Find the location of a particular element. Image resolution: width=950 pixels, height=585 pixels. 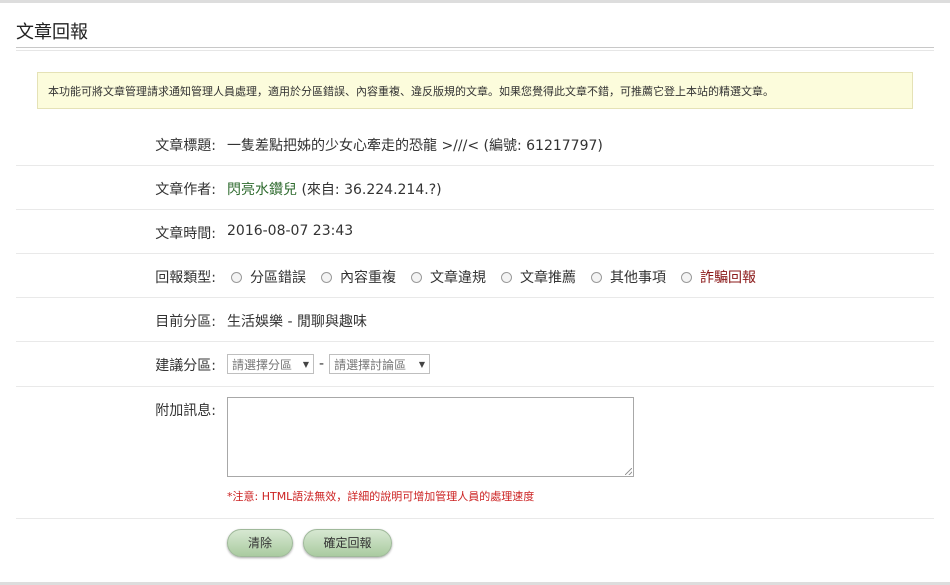

radio-other: 其他事項 is located at coordinates (628, 277).